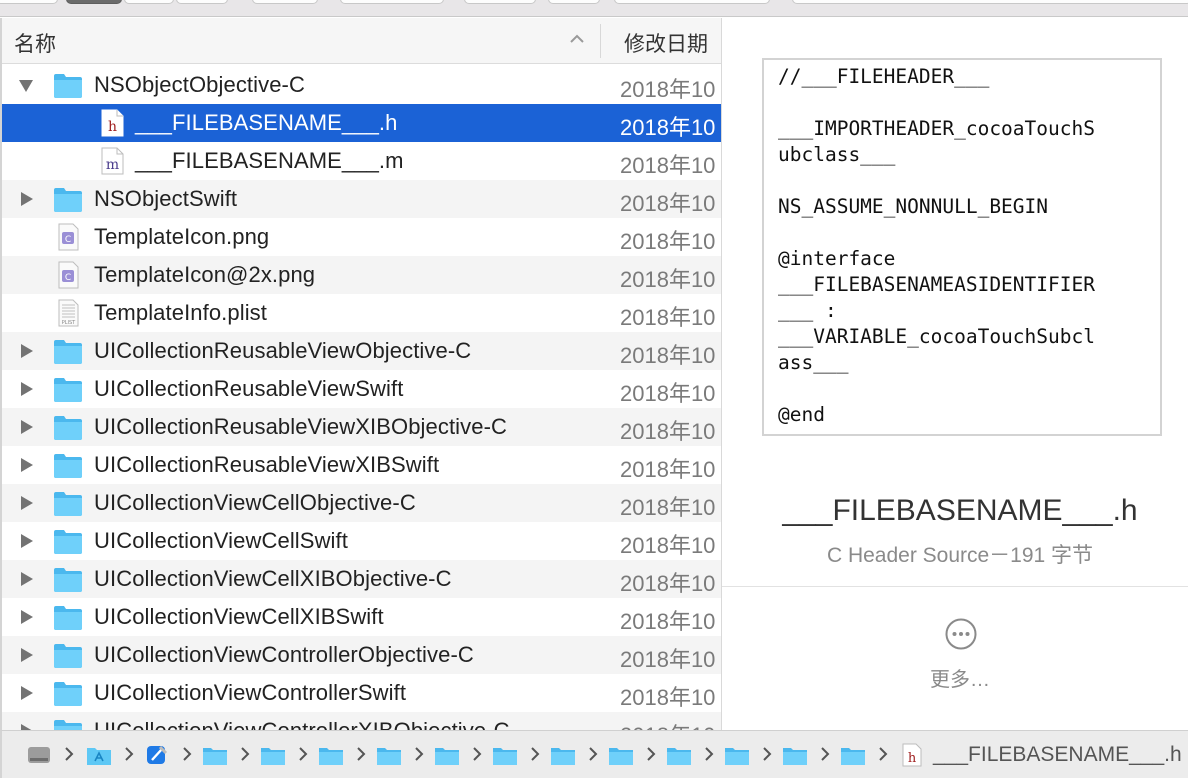 The image size is (1188, 778). What do you see at coordinates (69, 323) in the screenshot?
I see `svg-text: PLIST` at bounding box center [69, 323].